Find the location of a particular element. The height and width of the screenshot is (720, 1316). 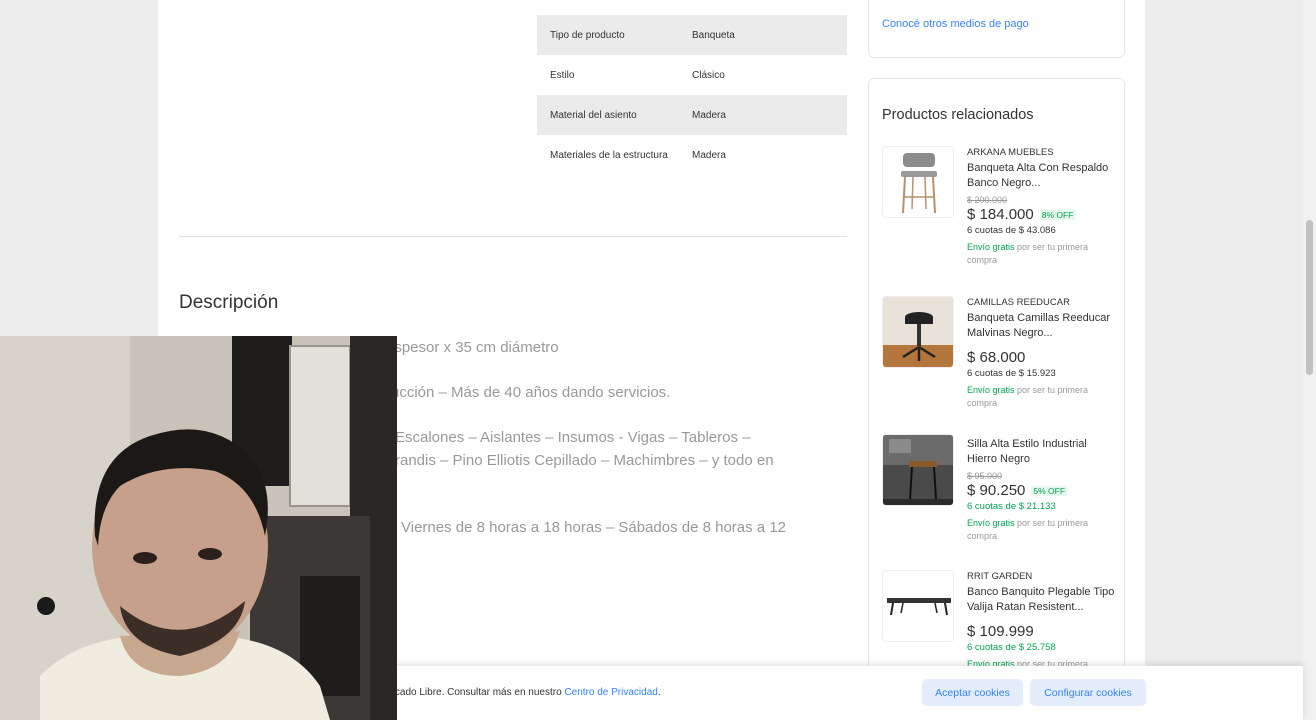

product-installments: 6 cuotas de $ 25.758 is located at coordinates (1011, 647).